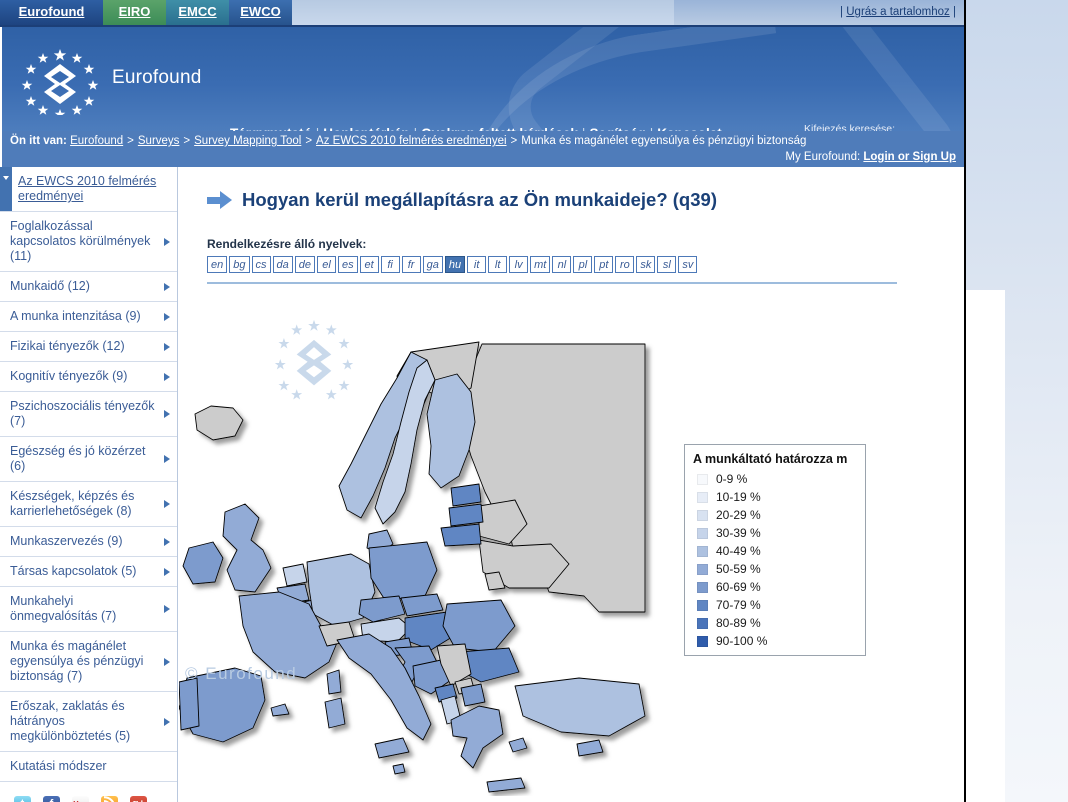  Describe the element at coordinates (667, 264) in the screenshot. I see `language-option-sl: sl` at that location.